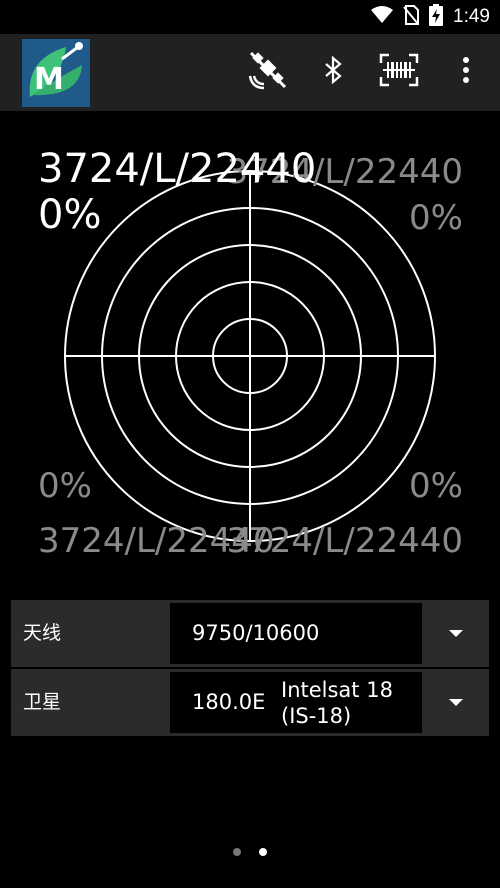 The image size is (500, 888). I want to click on antenna-label: 天线, so click(42, 633).